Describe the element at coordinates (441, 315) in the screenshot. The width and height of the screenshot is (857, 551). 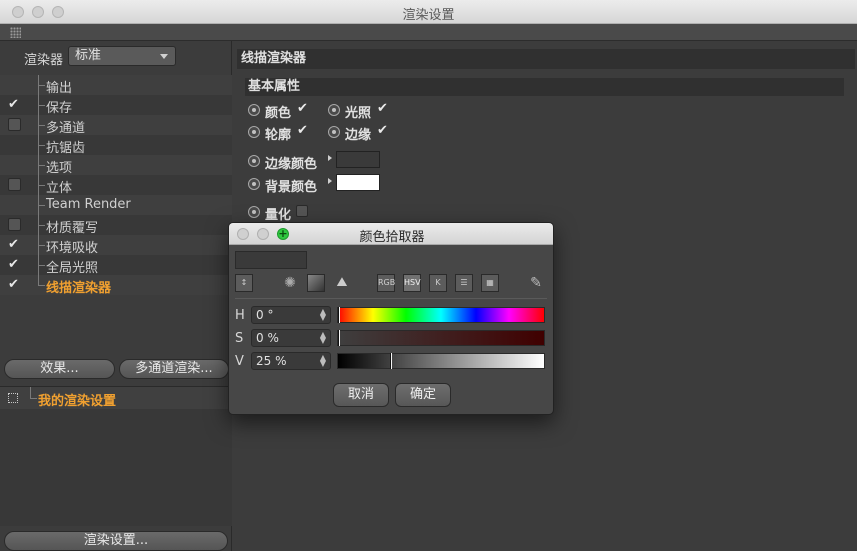
I see `hue-slider` at that location.